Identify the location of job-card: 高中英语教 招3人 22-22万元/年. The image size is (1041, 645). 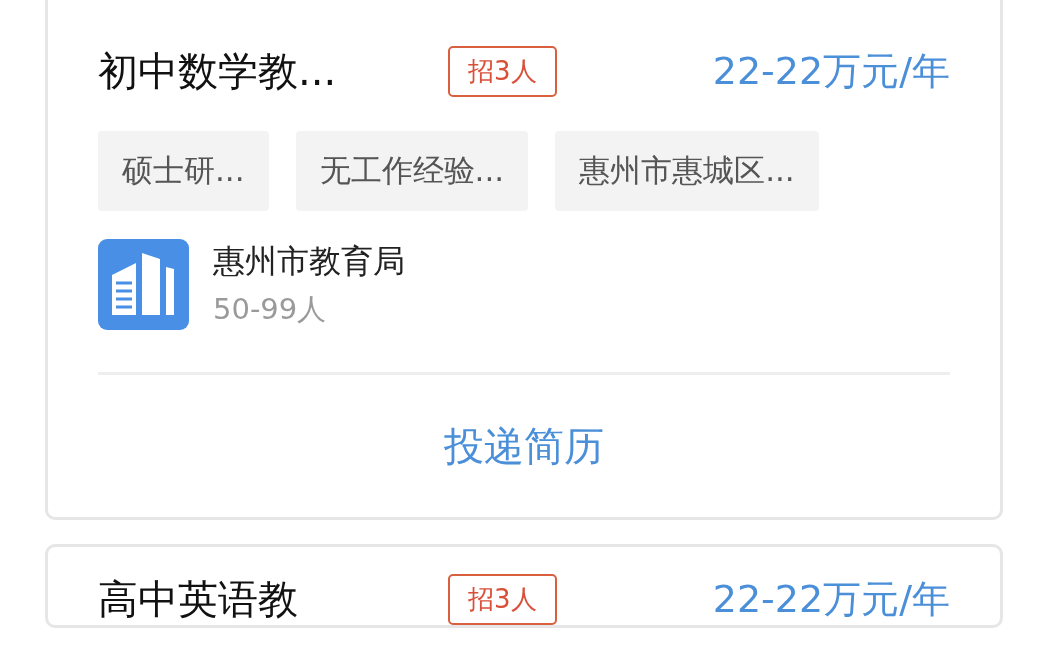
(524, 586).